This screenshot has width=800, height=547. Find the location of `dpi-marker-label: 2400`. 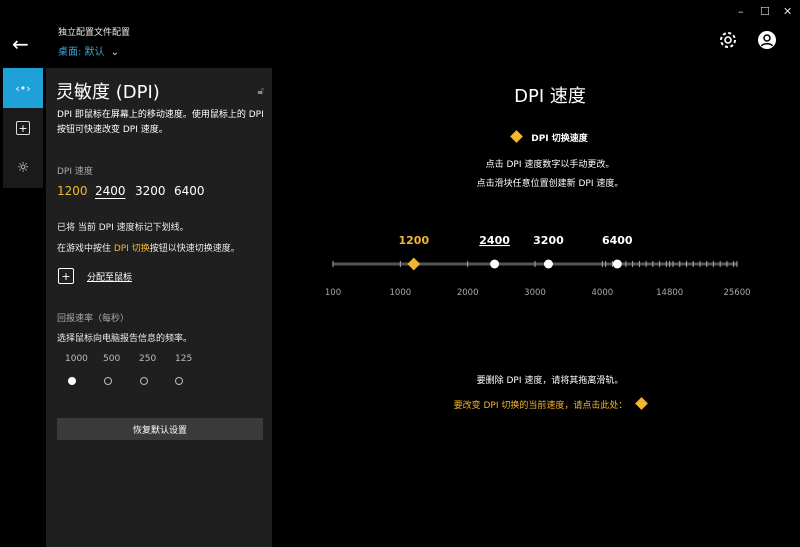

dpi-marker-label: 2400 is located at coordinates (494, 240).